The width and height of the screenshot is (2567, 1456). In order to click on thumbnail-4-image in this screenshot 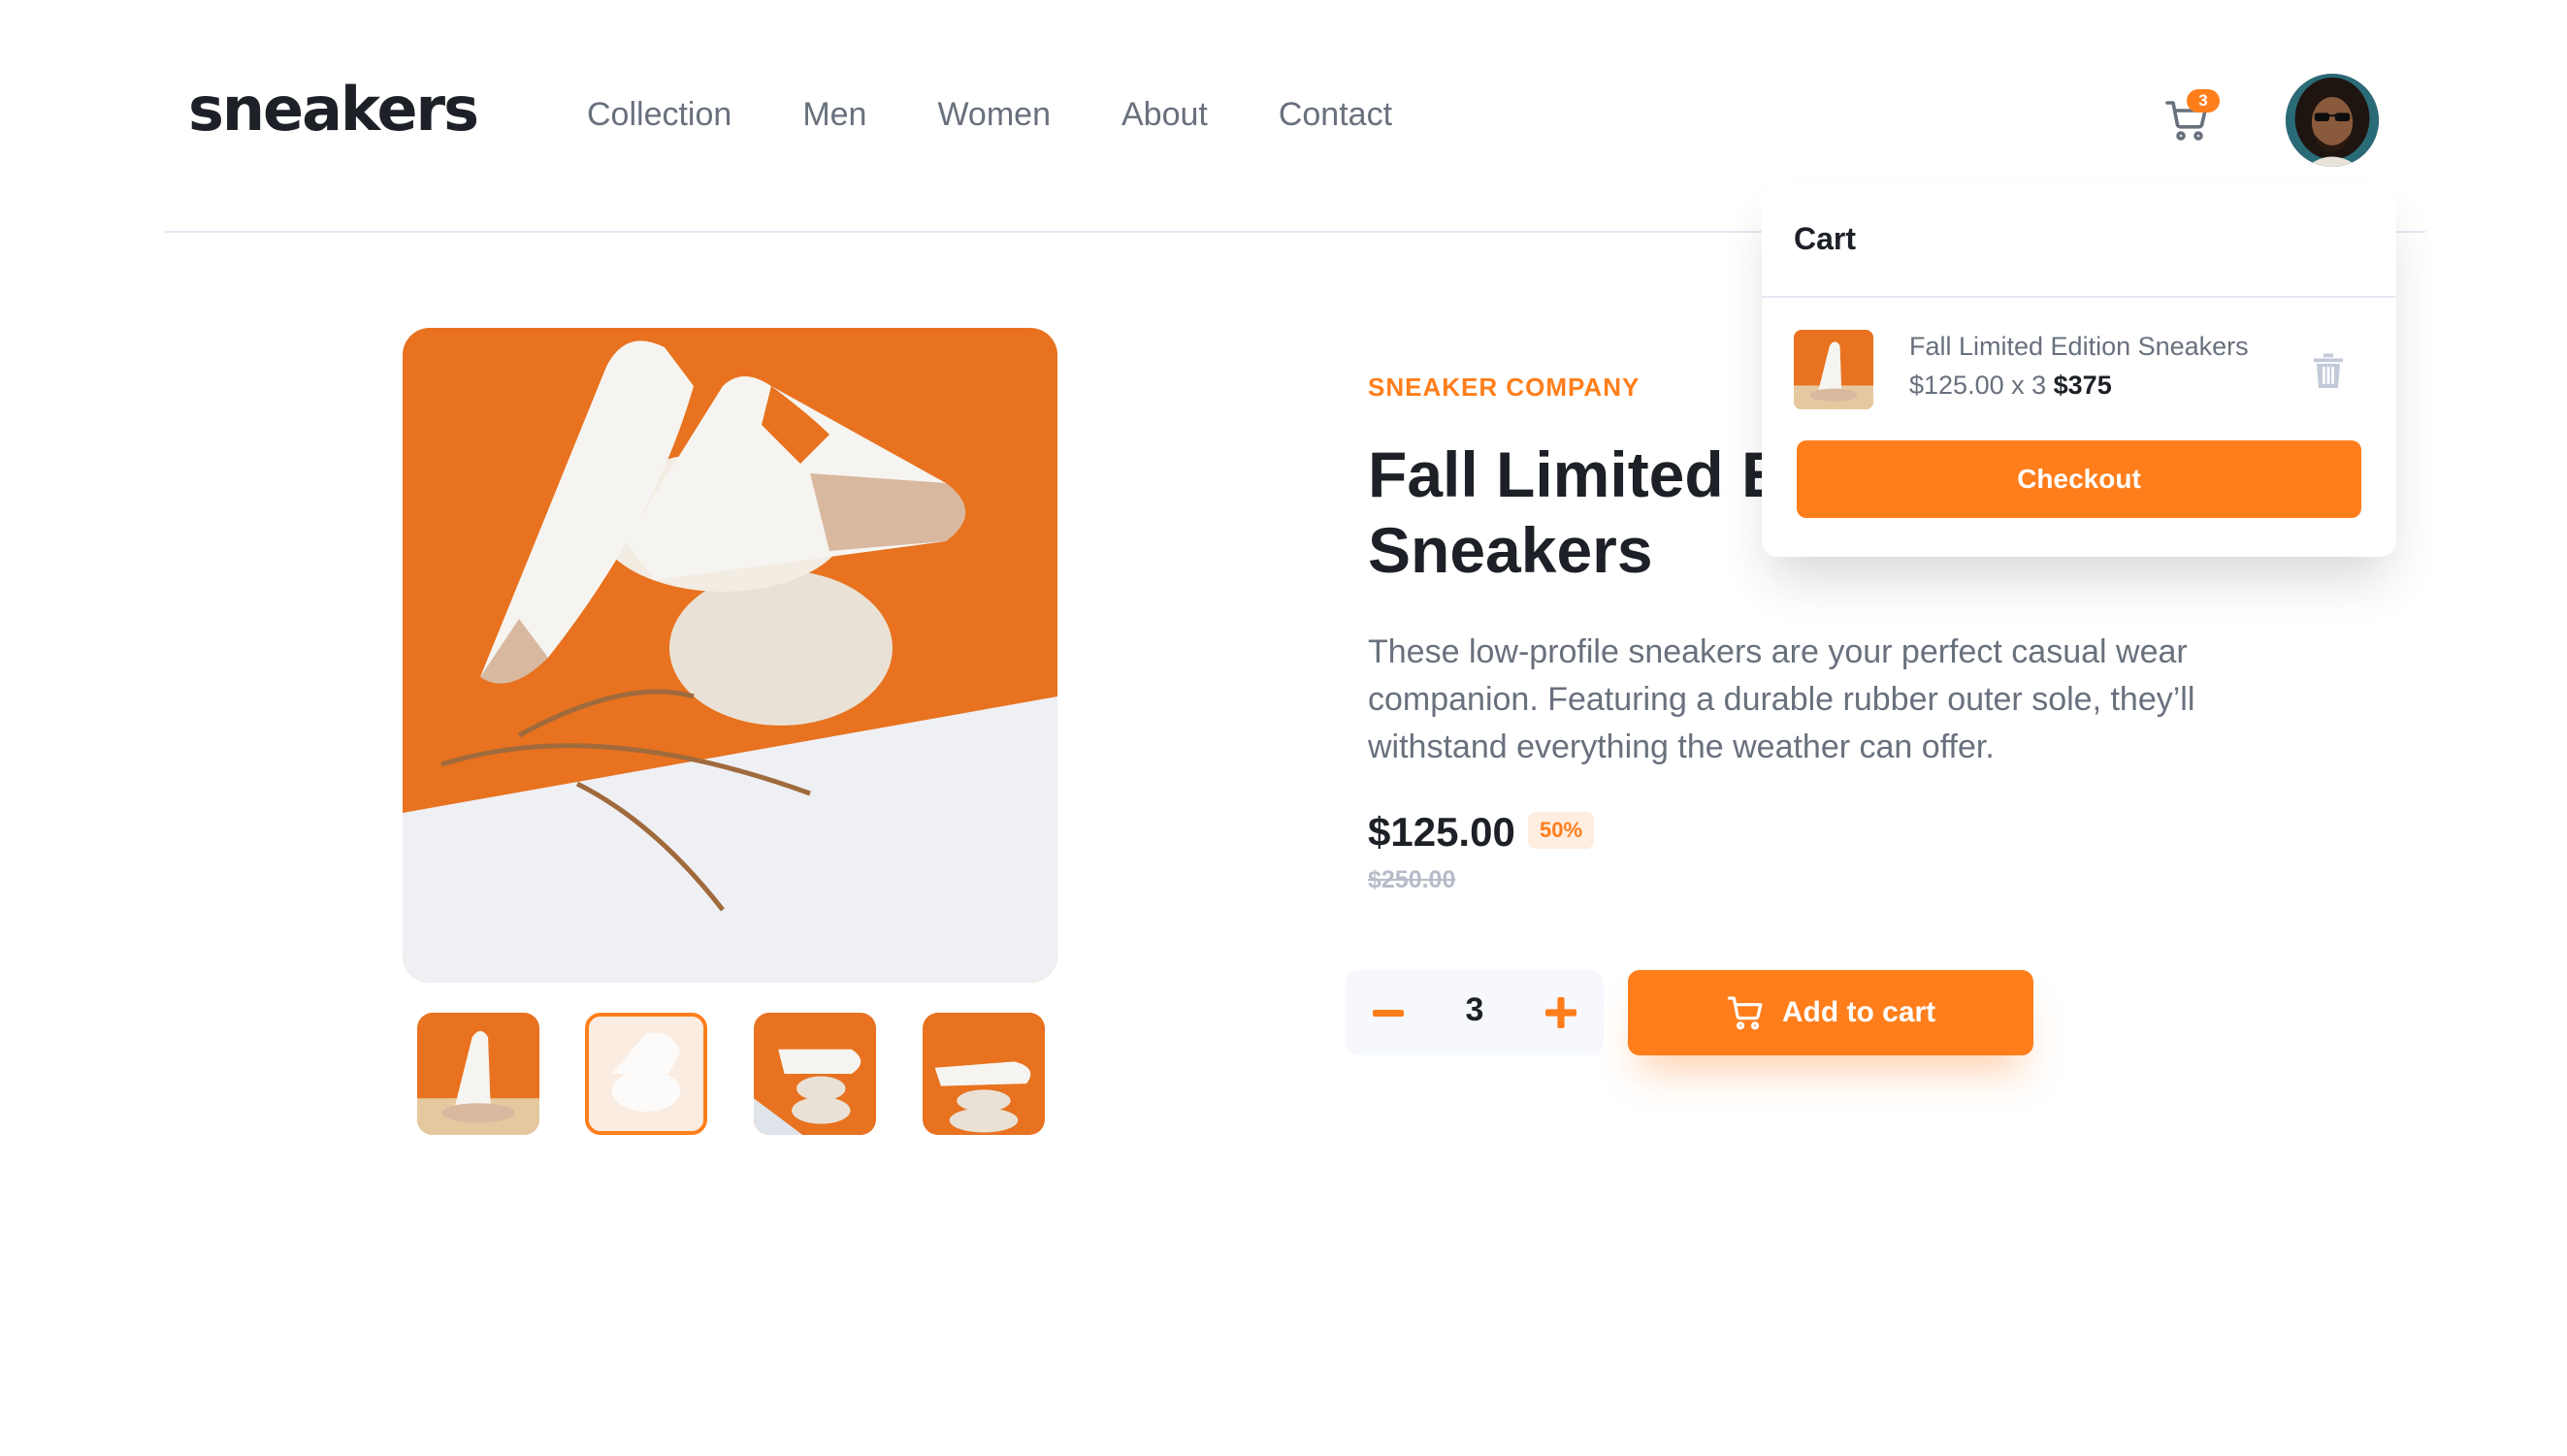, I will do `click(984, 1074)`.